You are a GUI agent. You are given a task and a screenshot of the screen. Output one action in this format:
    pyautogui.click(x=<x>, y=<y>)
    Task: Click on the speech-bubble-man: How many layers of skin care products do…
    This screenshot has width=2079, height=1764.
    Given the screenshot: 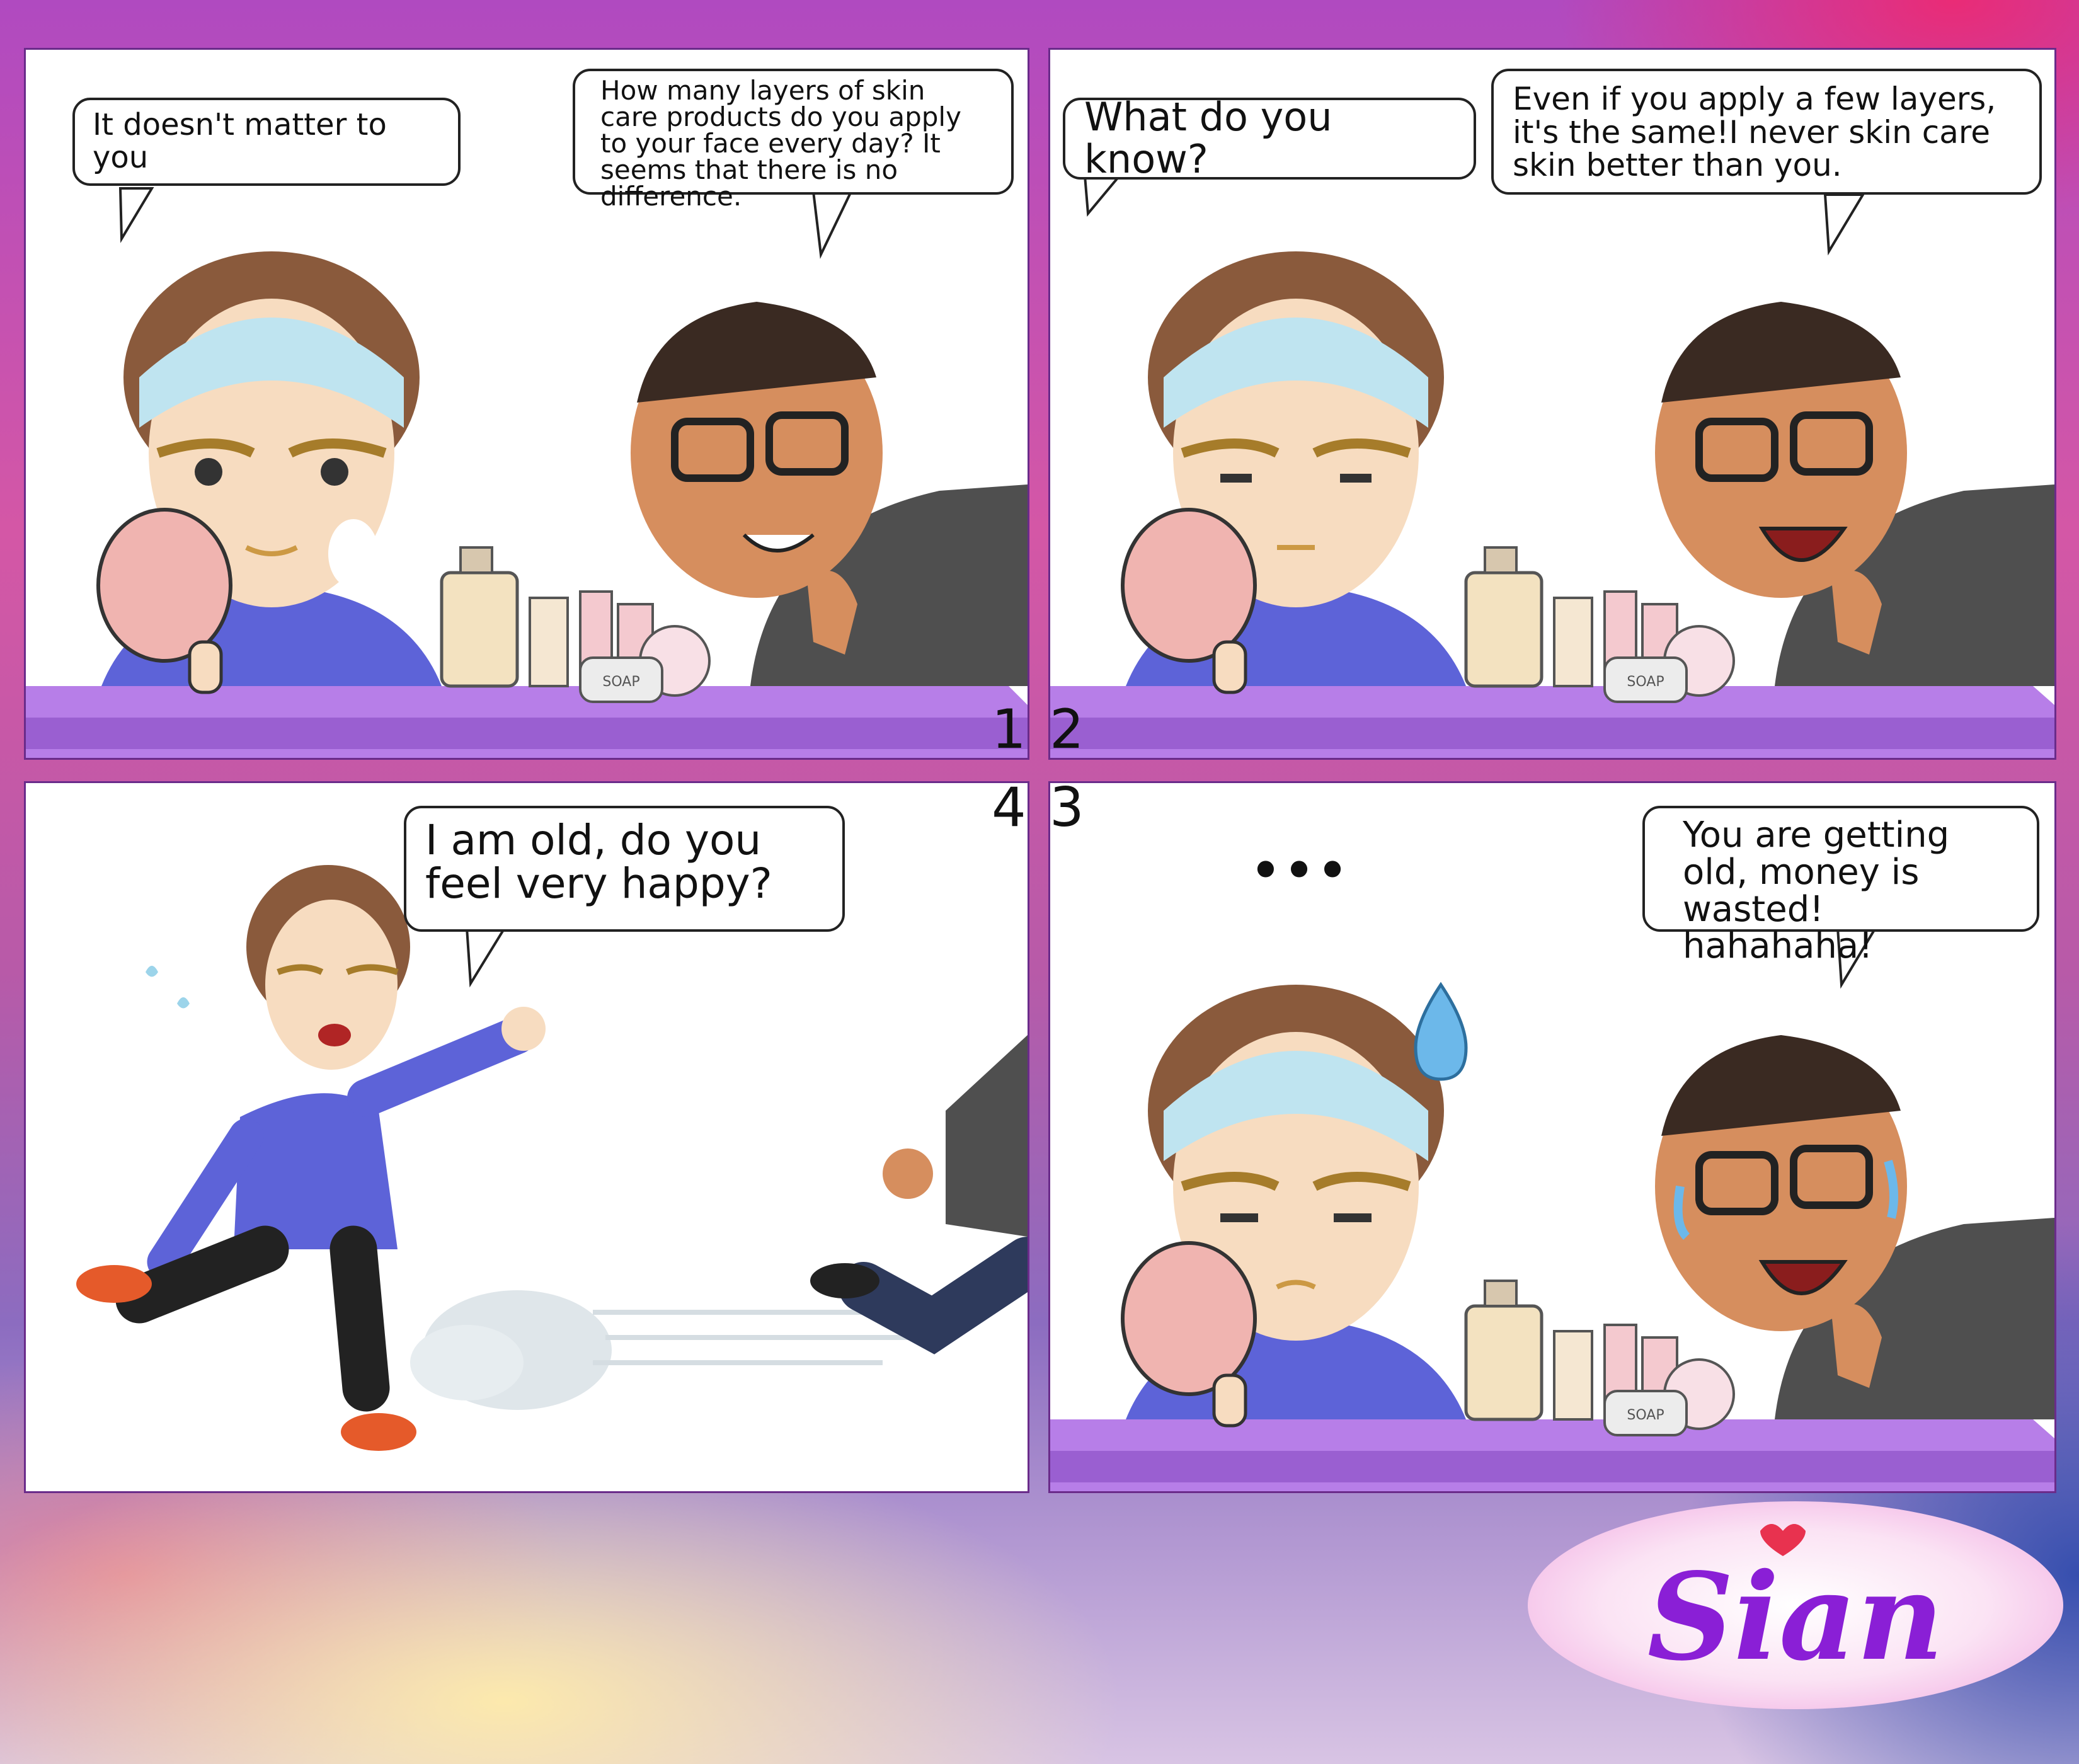 What is the action you would take?
    pyautogui.click(x=793, y=139)
    